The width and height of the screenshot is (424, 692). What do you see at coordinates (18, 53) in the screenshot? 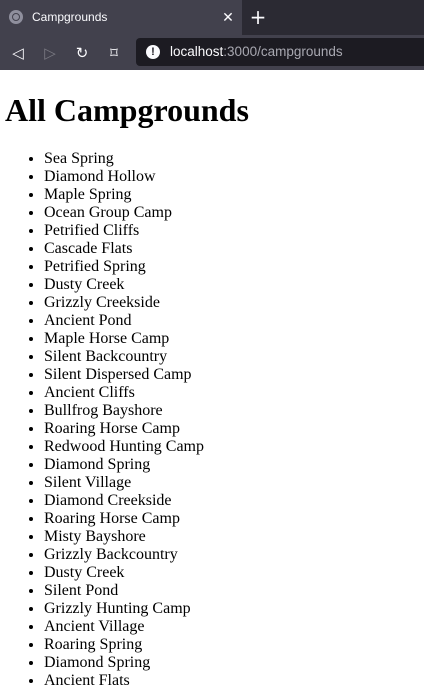
I see `back-arrow-icon: ◁` at bounding box center [18, 53].